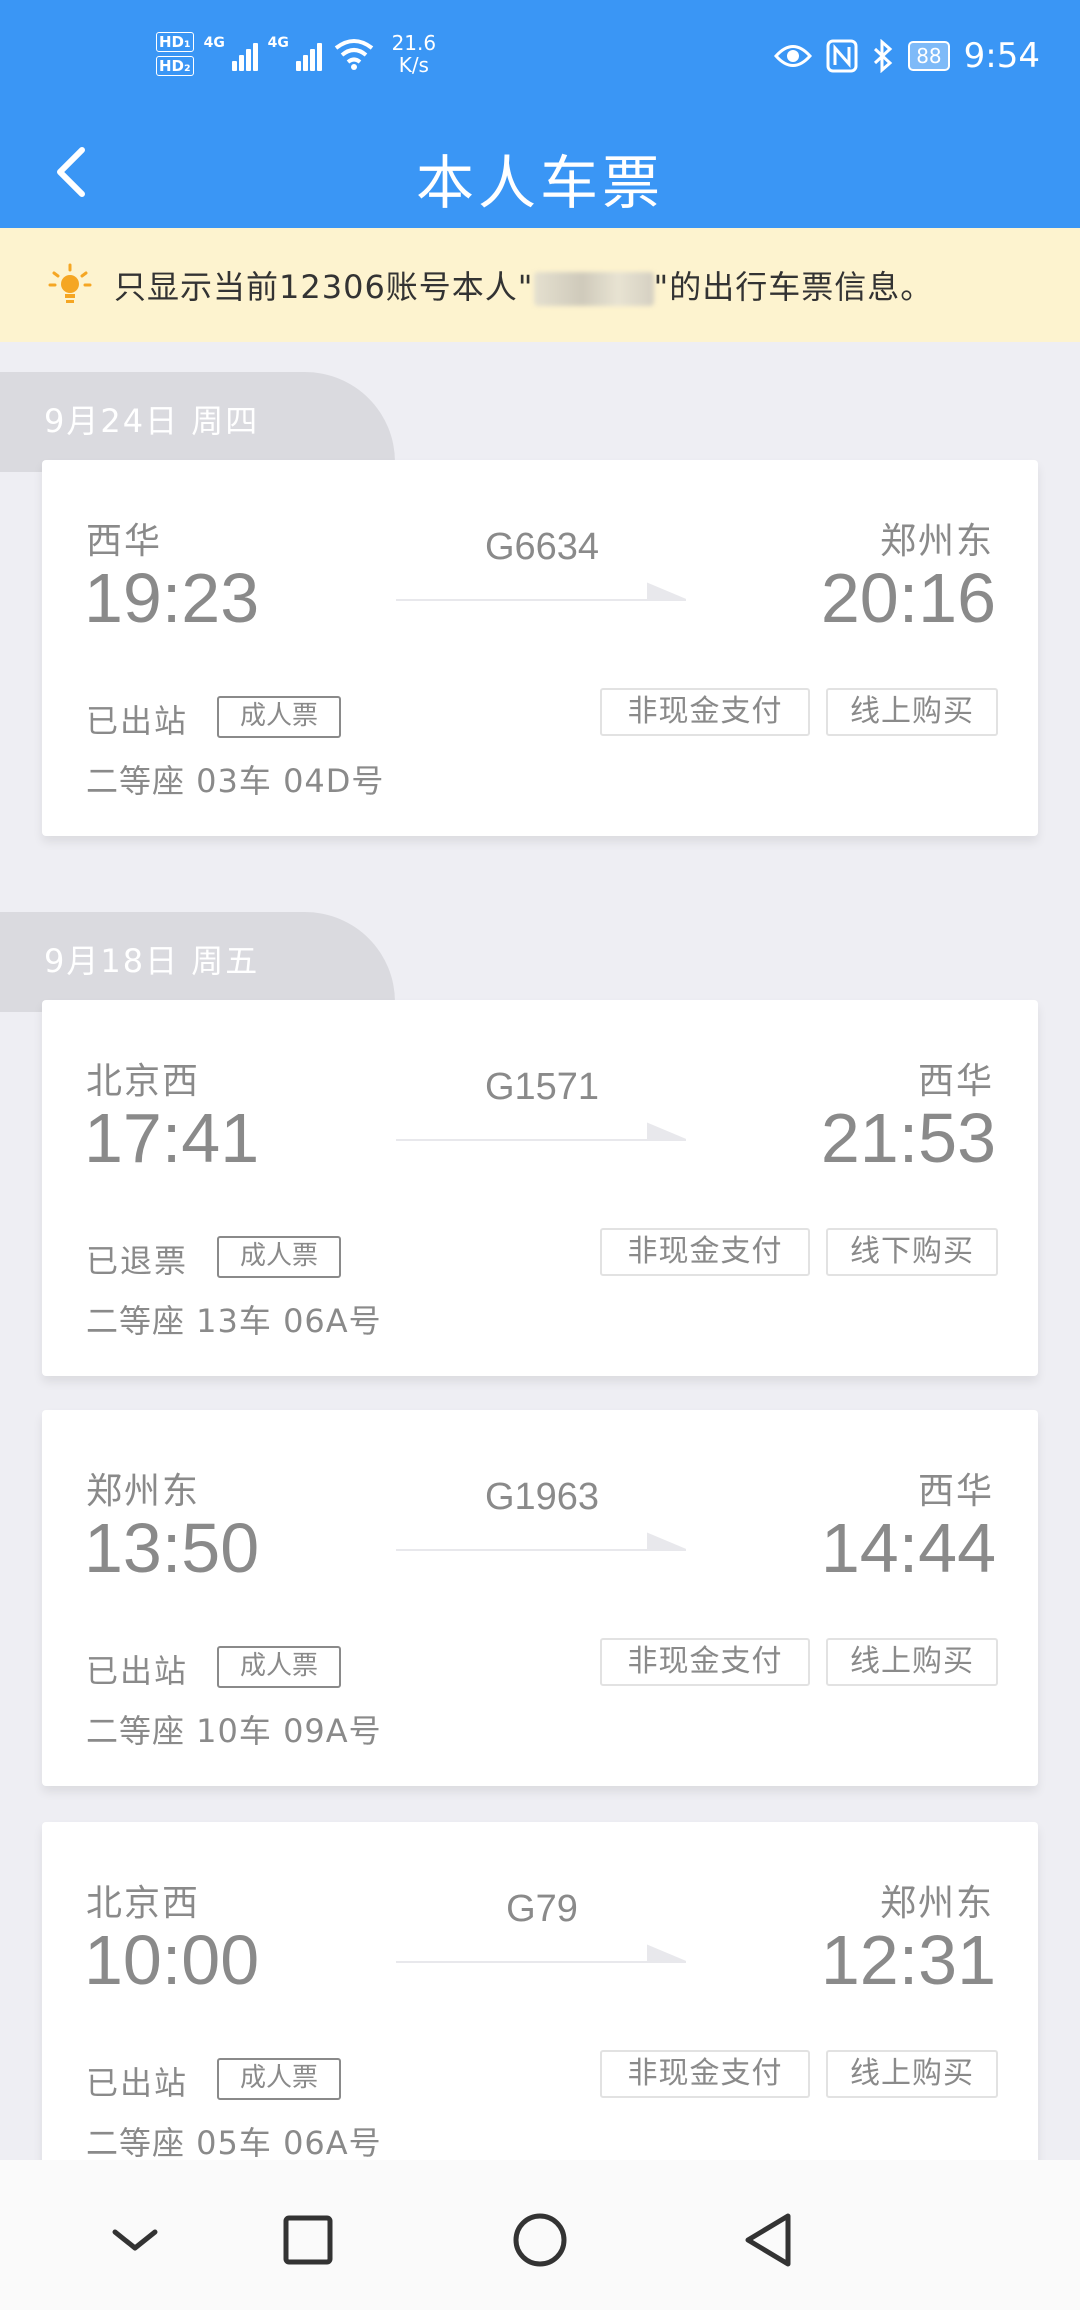  Describe the element at coordinates (235, 781) in the screenshot. I see `seat-info: 二等座 03车 04D号` at that location.